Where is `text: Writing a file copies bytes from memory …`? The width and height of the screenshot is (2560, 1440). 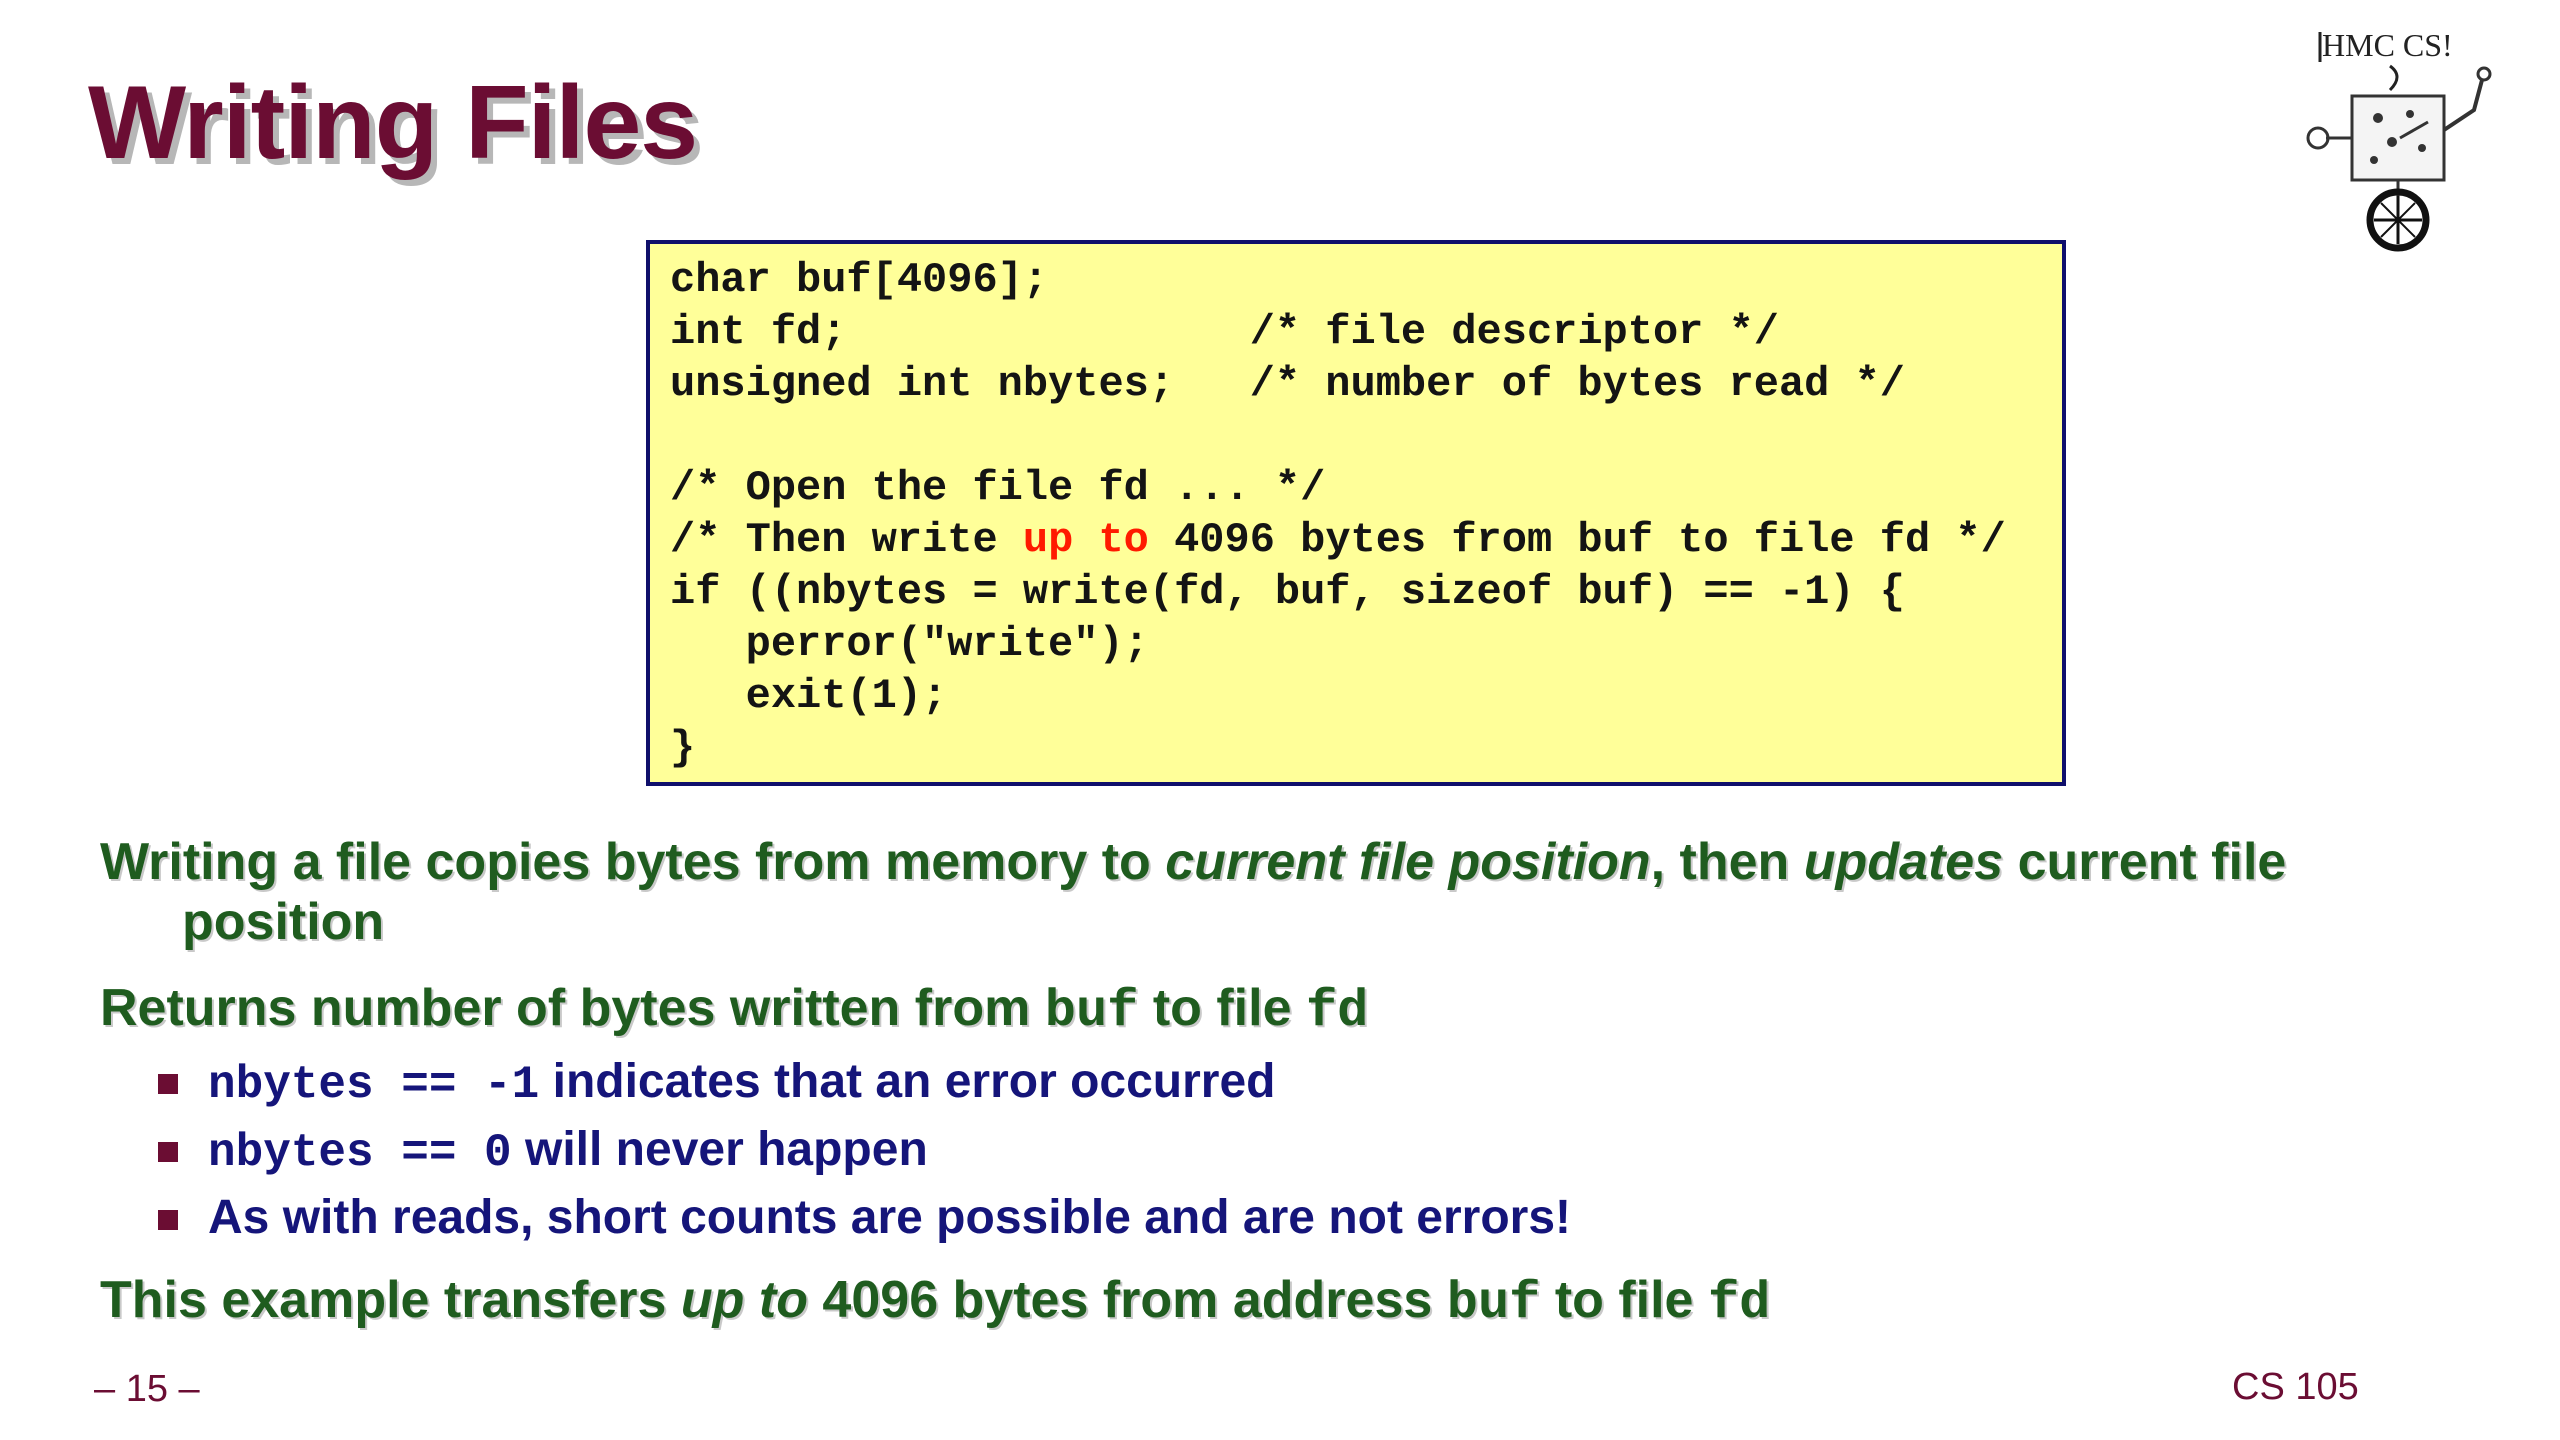 text: Writing a file copies bytes from memory … is located at coordinates (633, 862).